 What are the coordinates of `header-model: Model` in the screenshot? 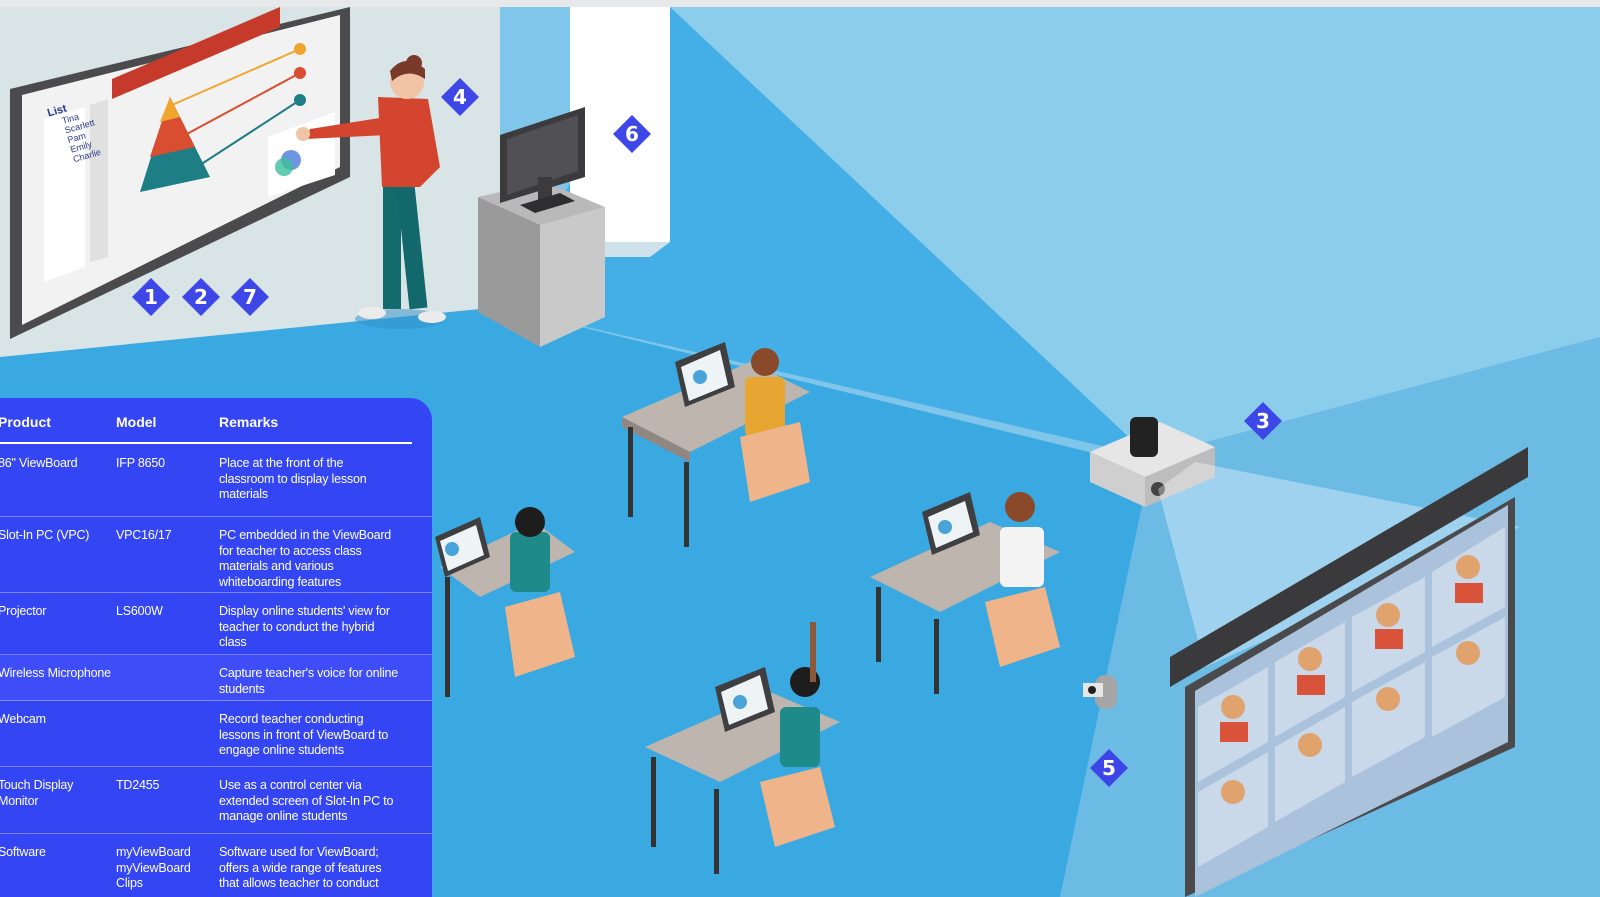 It's located at (136, 422).